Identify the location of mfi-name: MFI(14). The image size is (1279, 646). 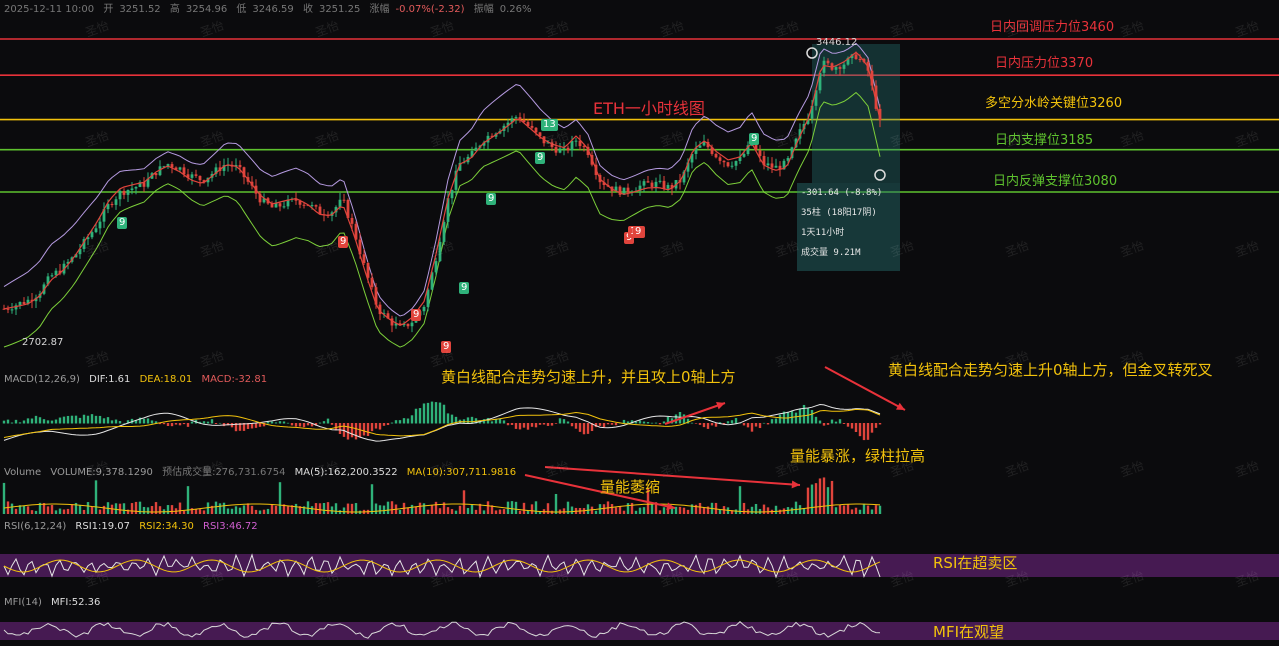
(23, 602).